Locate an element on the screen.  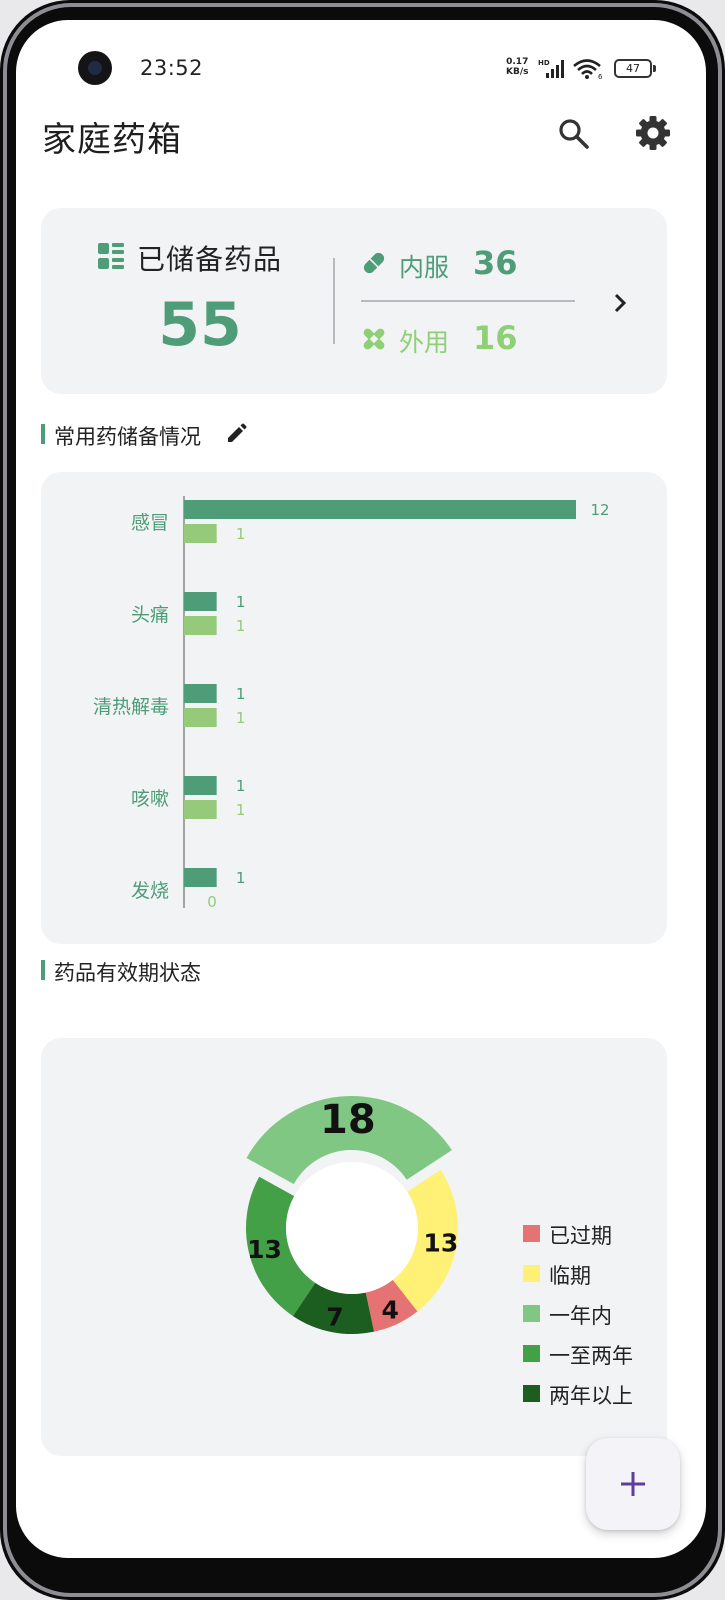
card-divider is located at coordinates (334, 301).